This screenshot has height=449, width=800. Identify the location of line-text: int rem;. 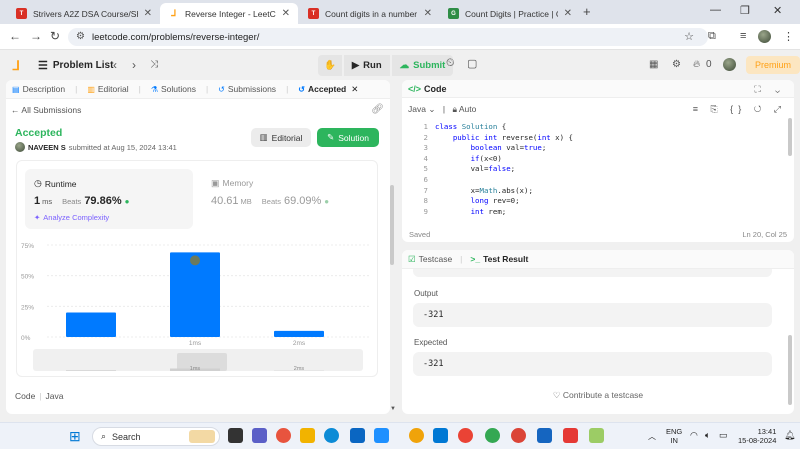
(488, 211).